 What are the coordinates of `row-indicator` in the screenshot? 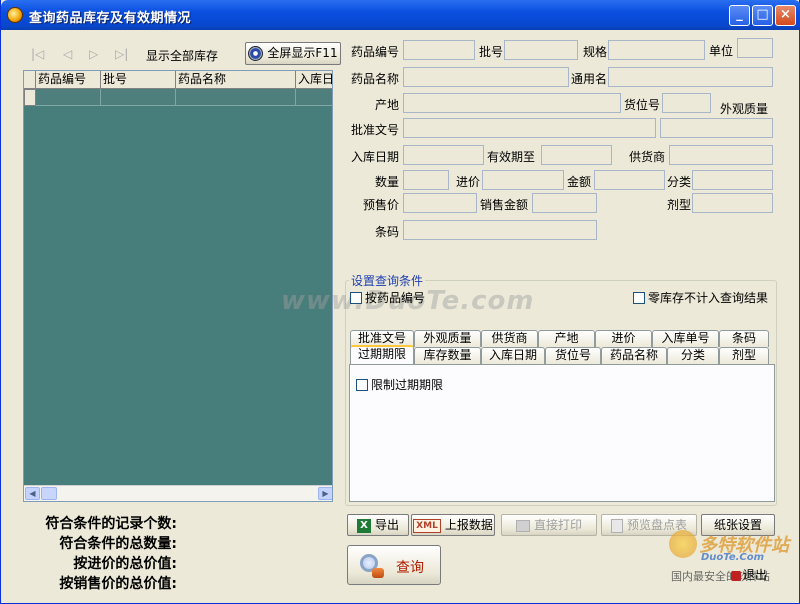 It's located at (30, 97).